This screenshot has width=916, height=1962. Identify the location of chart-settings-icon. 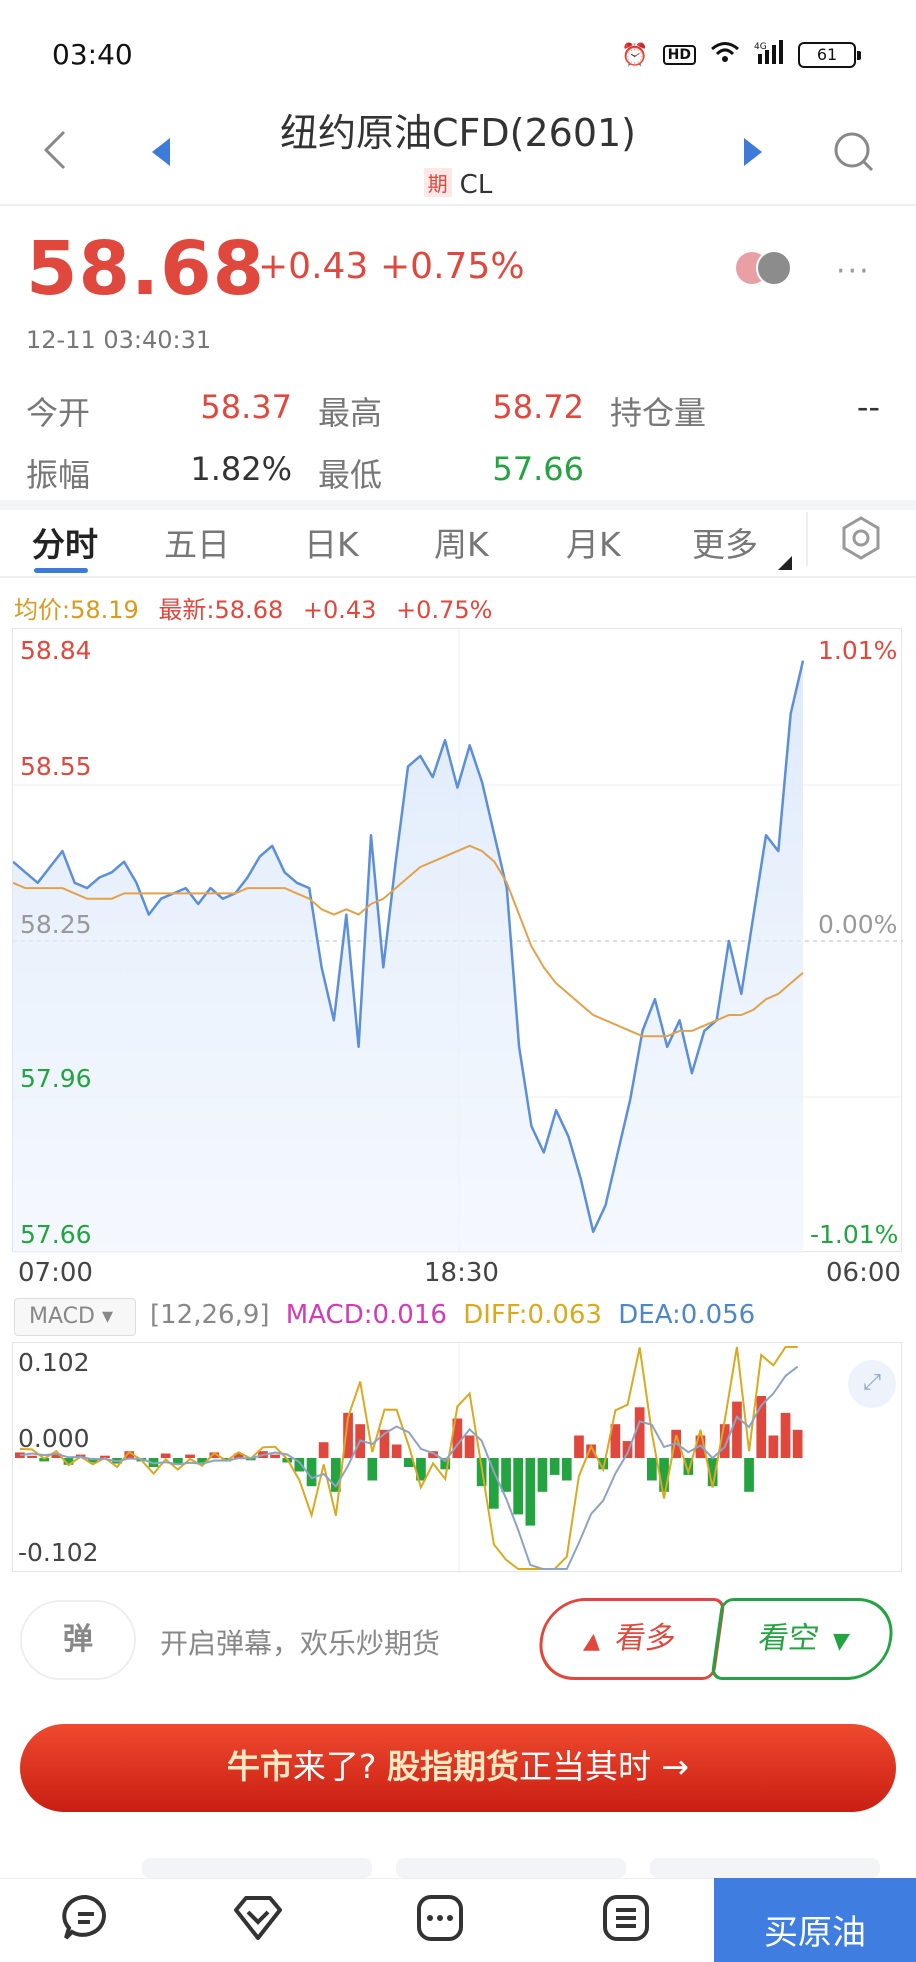
(861, 540).